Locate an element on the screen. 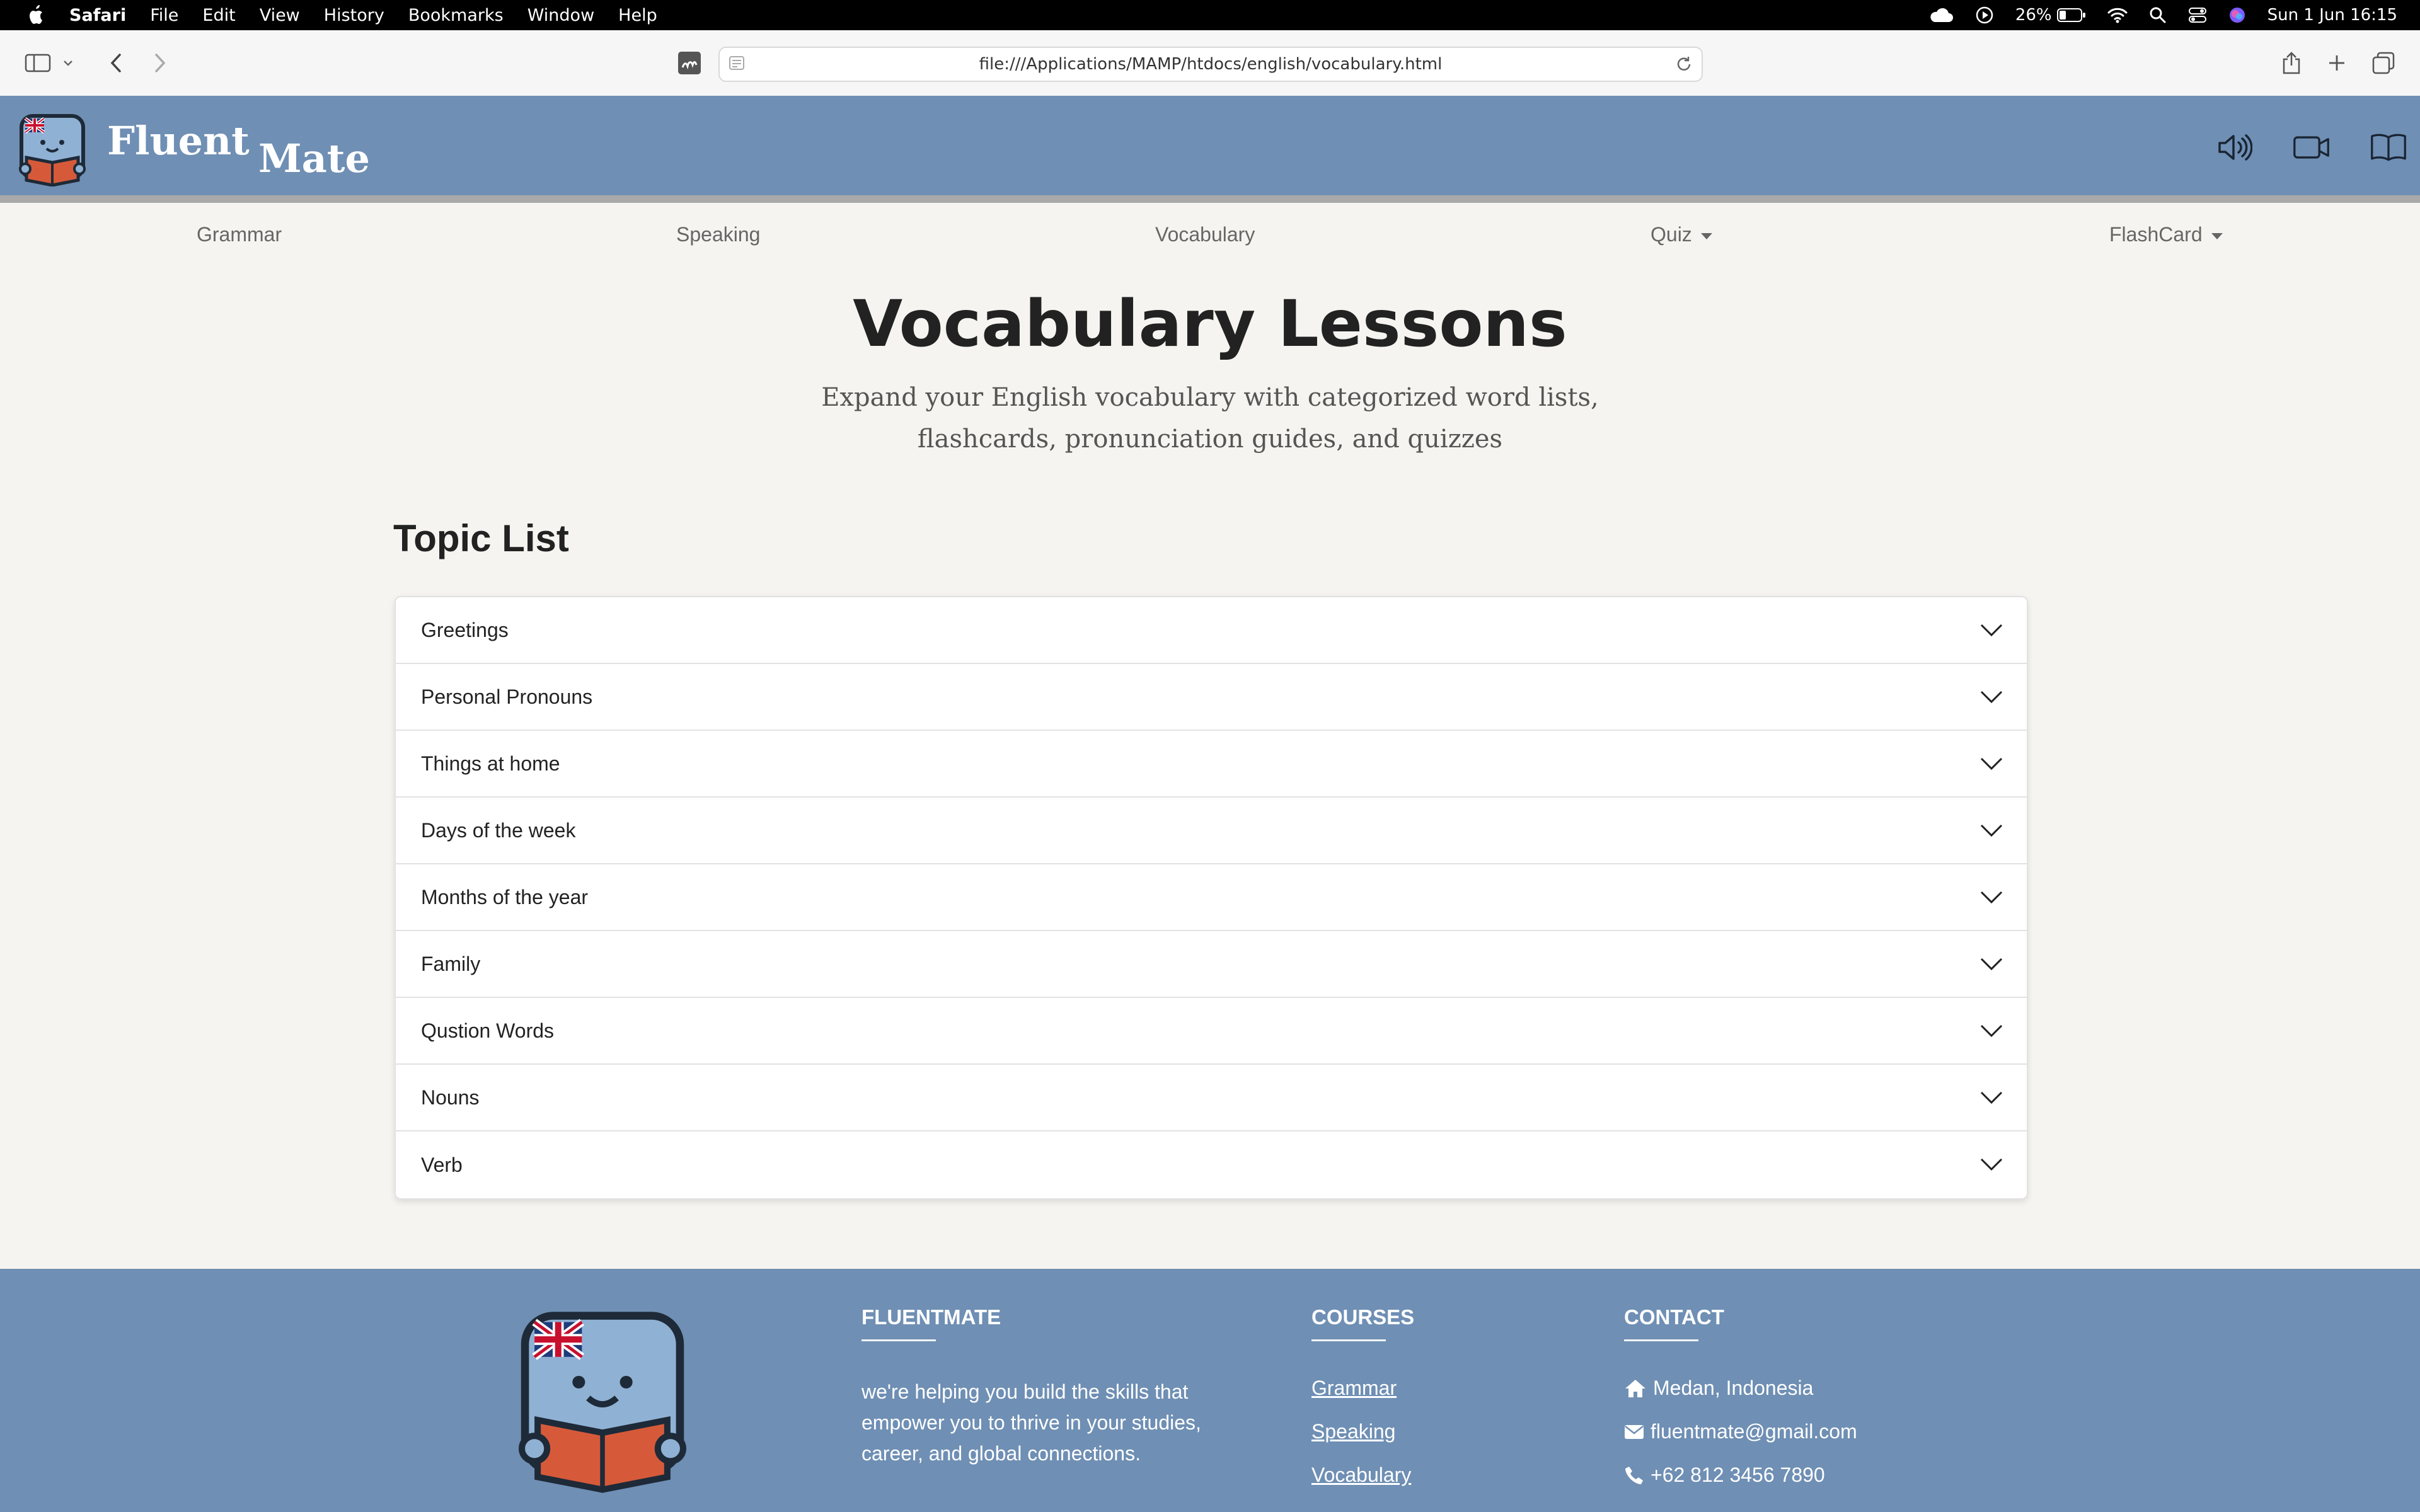 This screenshot has height=1512, width=2420. accordion-item-label: Qustion Words is located at coordinates (488, 1030).